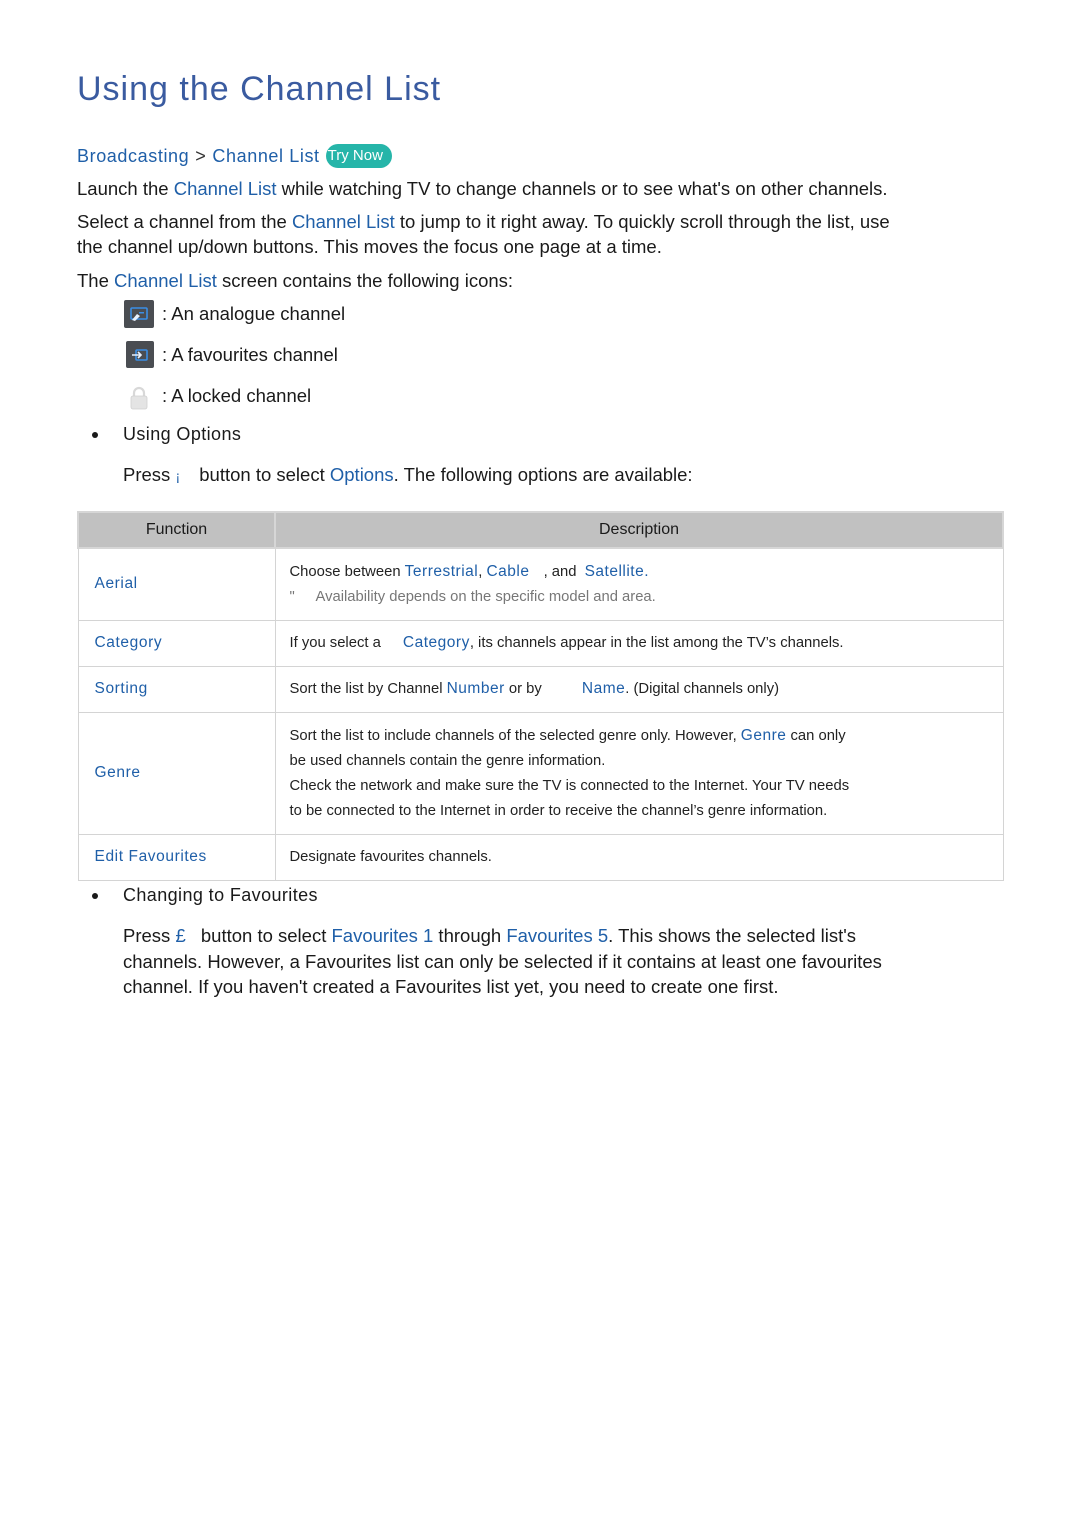  What do you see at coordinates (182, 434) in the screenshot?
I see `heading-text: Using Options` at bounding box center [182, 434].